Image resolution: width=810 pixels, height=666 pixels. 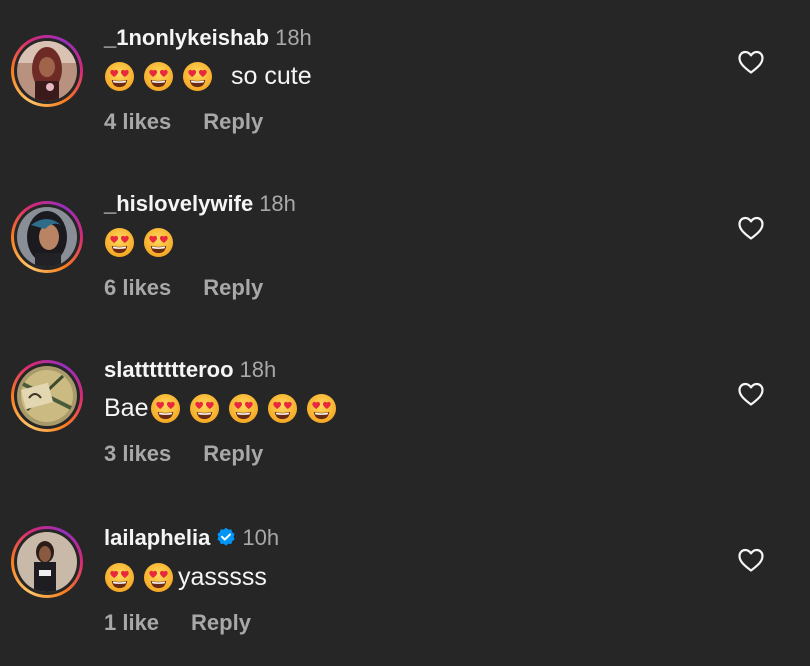 What do you see at coordinates (126, 407) in the screenshot?
I see `comment-body: Bae` at bounding box center [126, 407].